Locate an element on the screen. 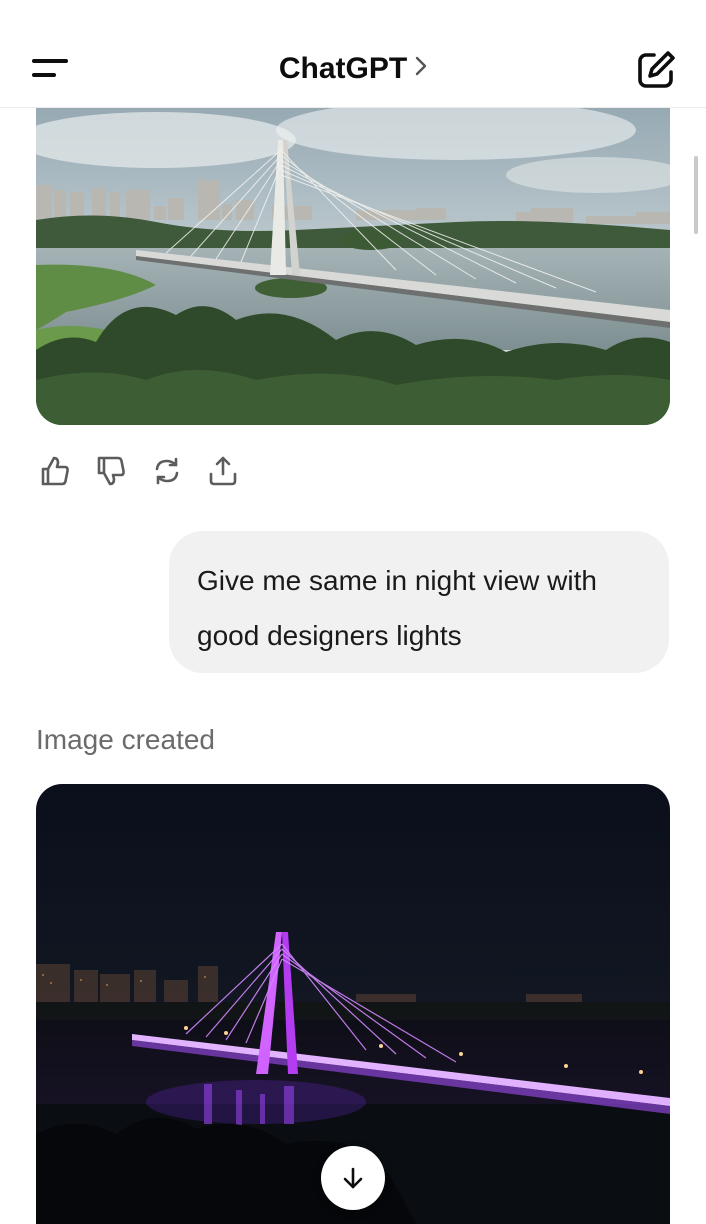 Image resolution: width=706 pixels, height=1224 pixels. thumbs-down-button is located at coordinates (111, 471).